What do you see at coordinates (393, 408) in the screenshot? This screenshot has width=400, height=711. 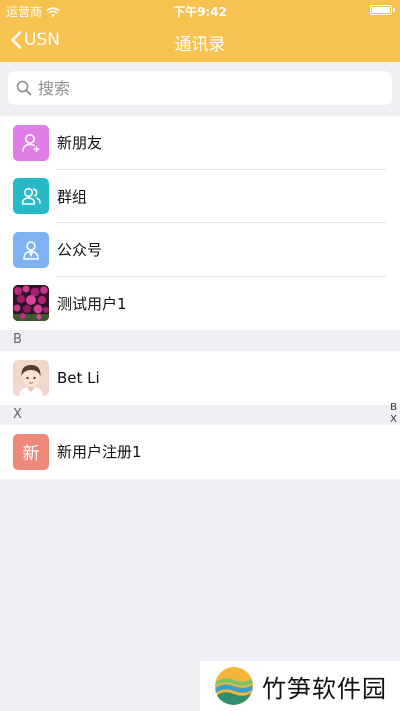 I see `index-letter-b: B` at bounding box center [393, 408].